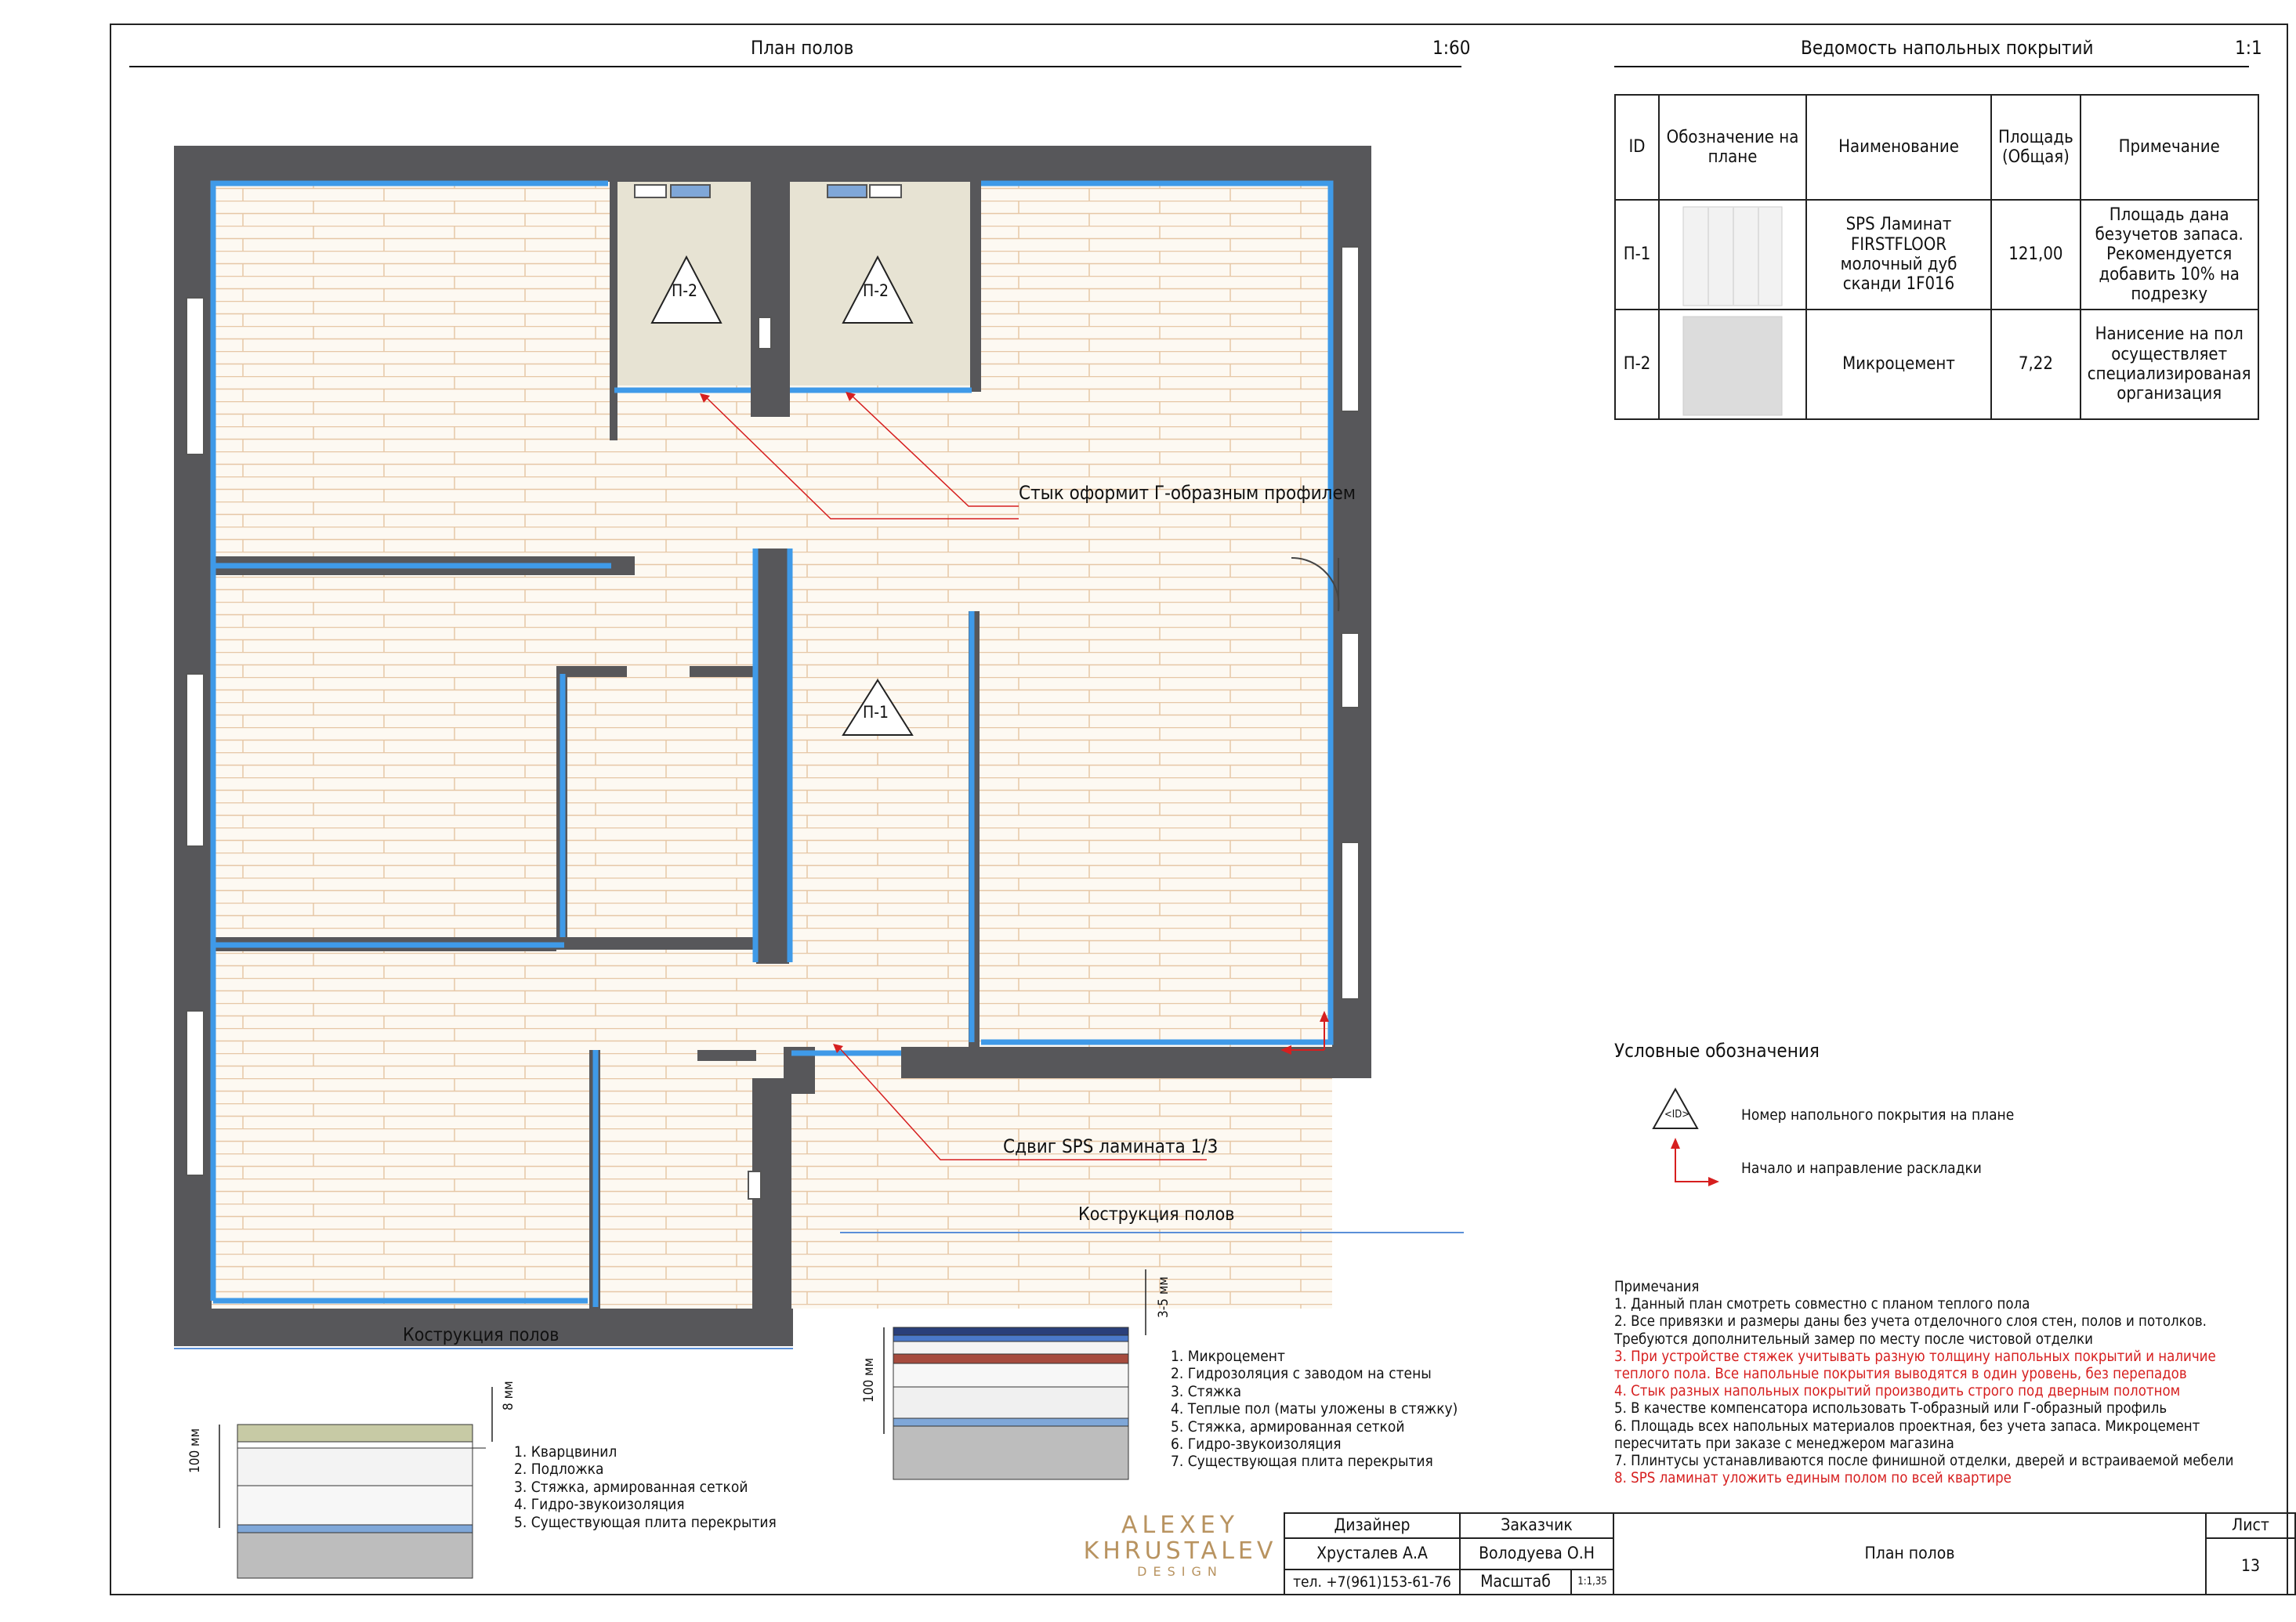 Image resolution: width=2296 pixels, height=1622 pixels. I want to click on sheet-title: План полов, so click(1910, 1553).